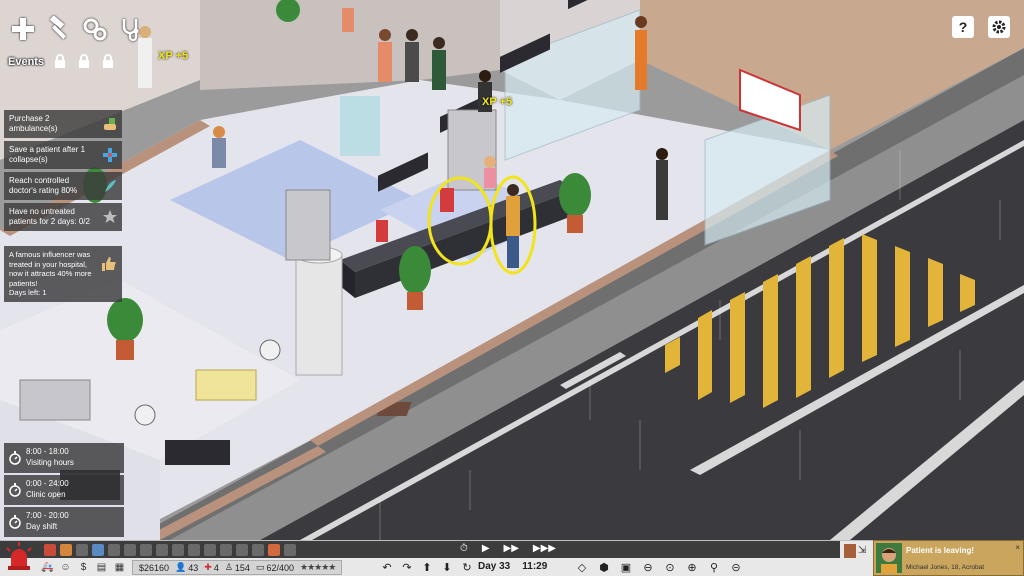 The height and width of the screenshot is (576, 1024). I want to click on expand-icon: ⇲, so click(862, 550).